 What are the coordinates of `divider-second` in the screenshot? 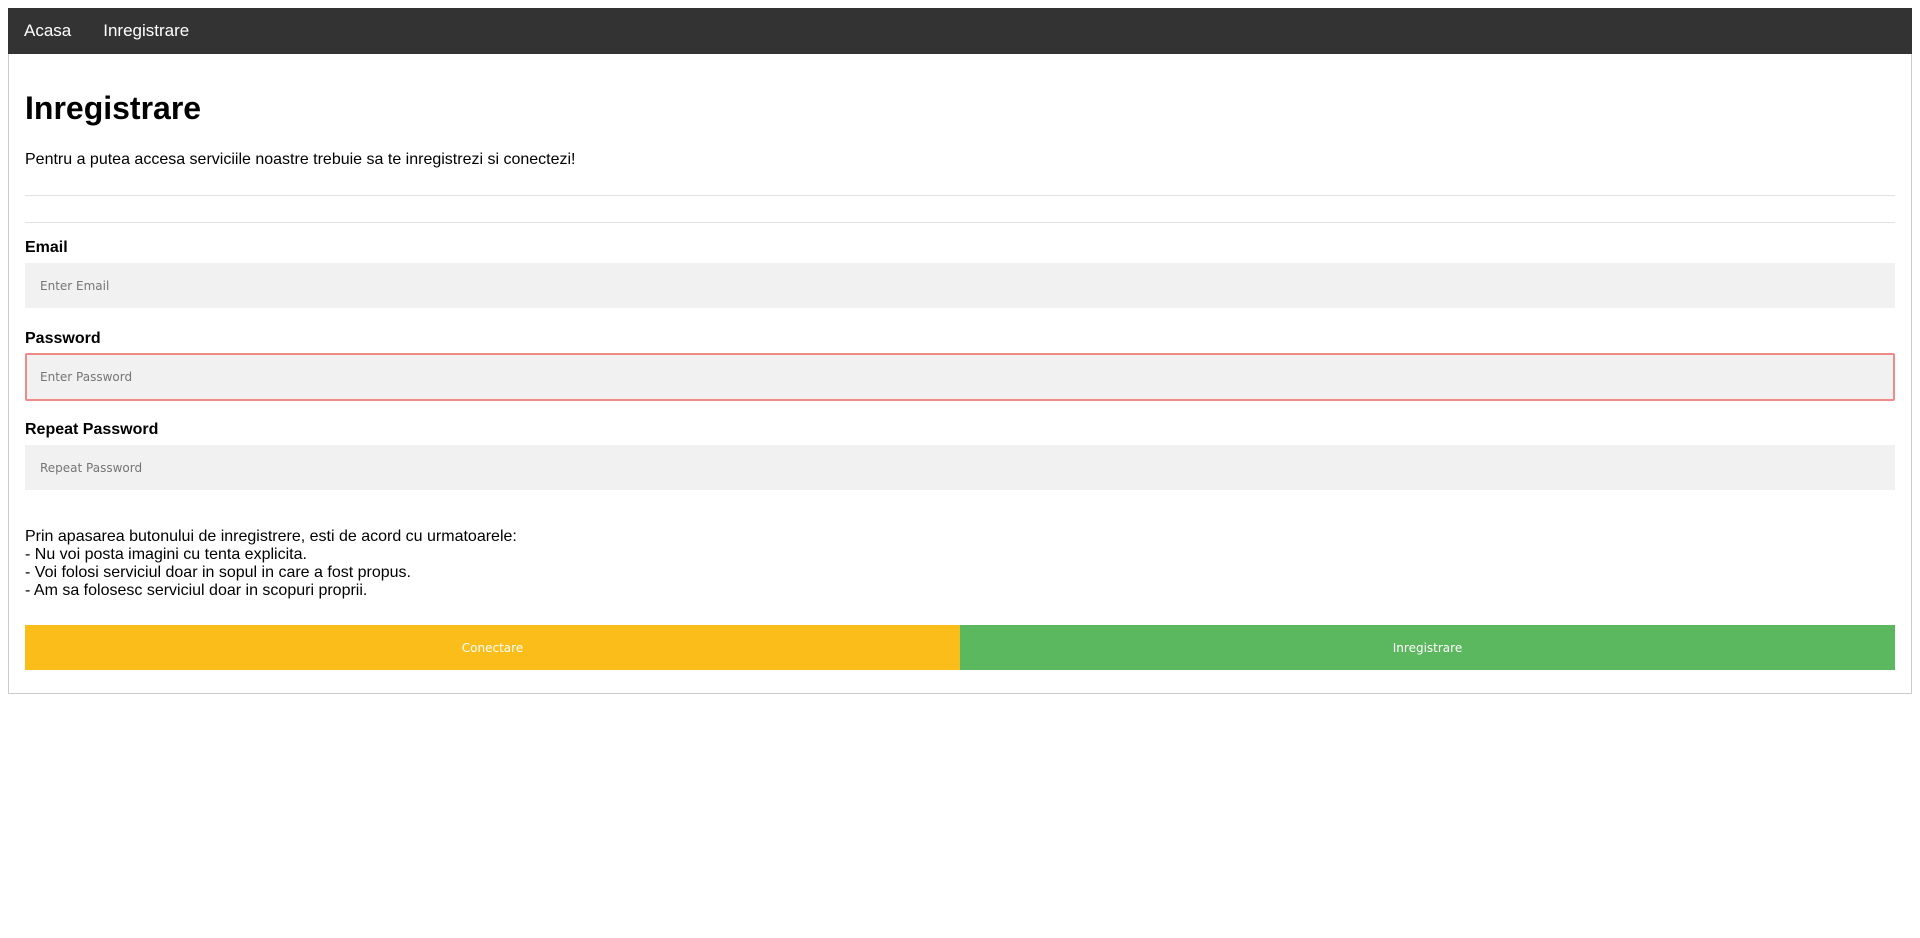 It's located at (960, 222).